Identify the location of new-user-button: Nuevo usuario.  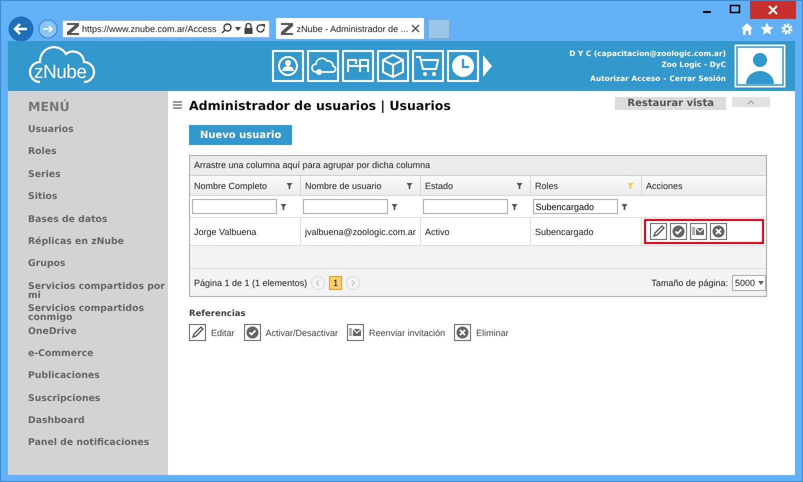
(240, 135).